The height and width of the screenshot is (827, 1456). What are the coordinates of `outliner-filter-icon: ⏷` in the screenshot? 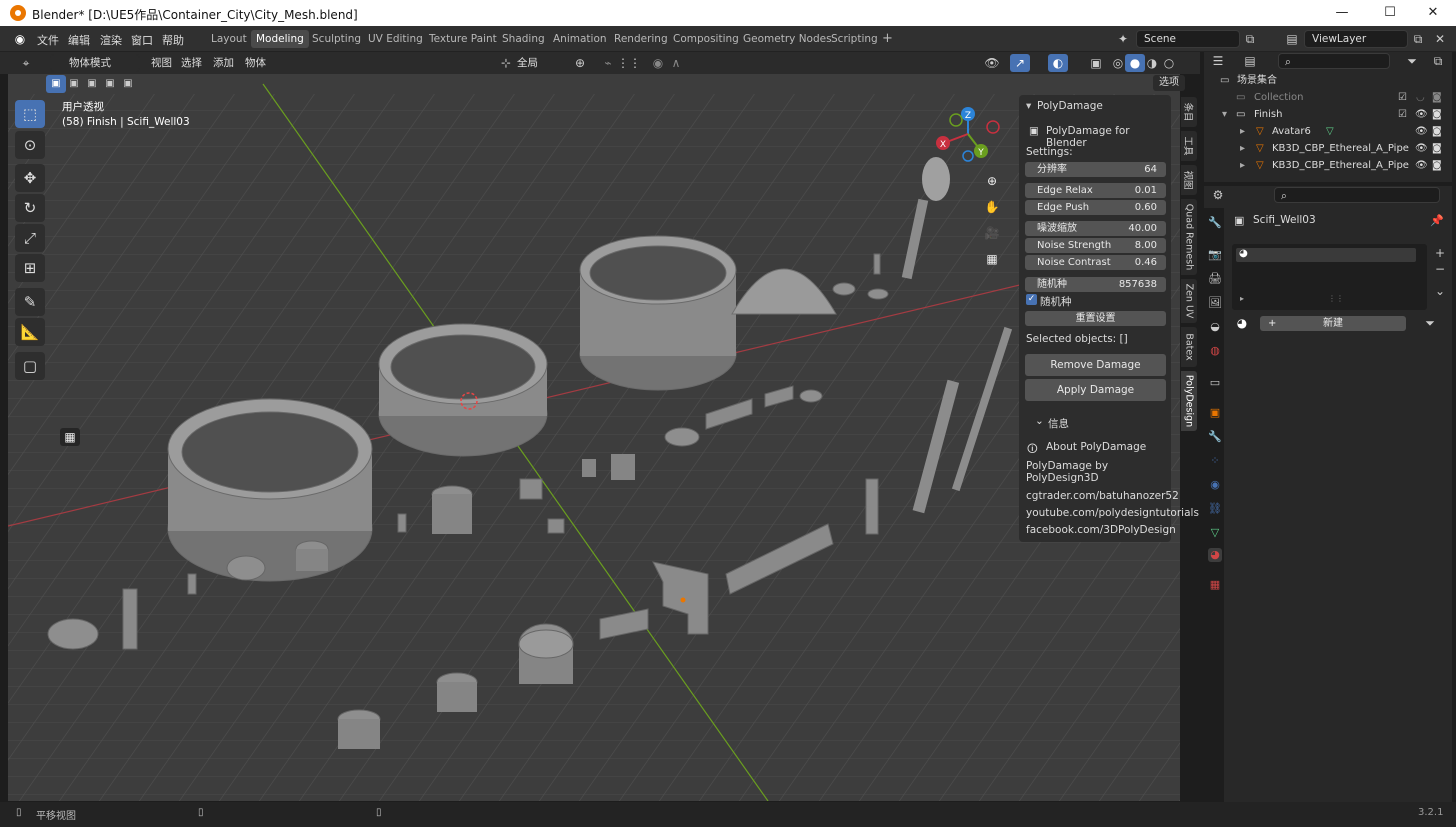 It's located at (1412, 61).